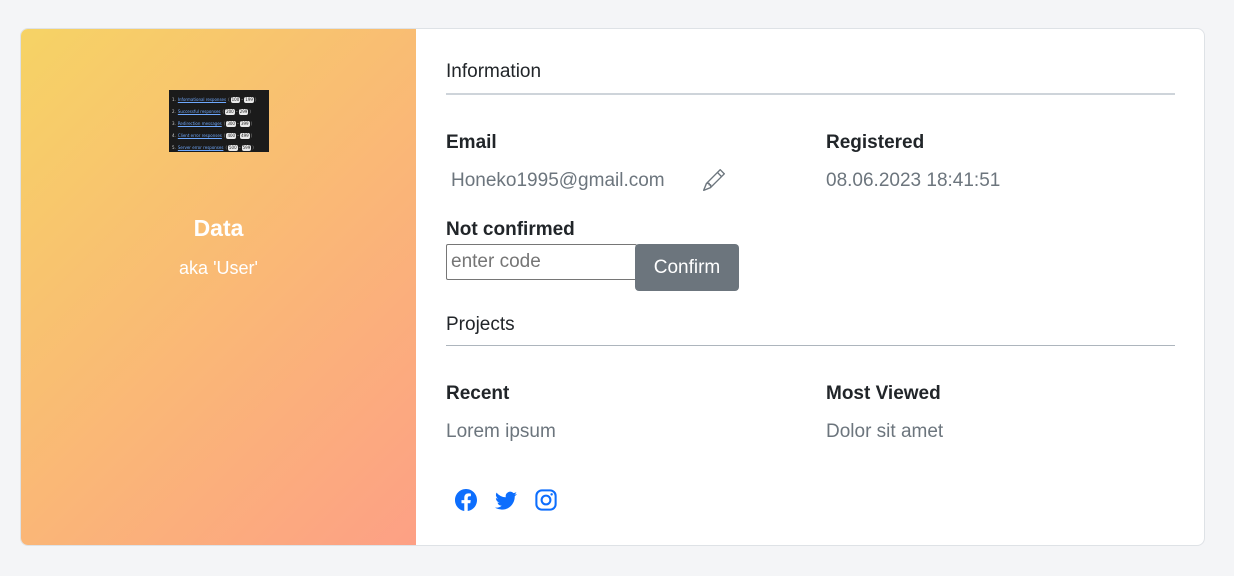  Describe the element at coordinates (174, 99) in the screenshot. I see `avatar-line-number: 1.` at that location.